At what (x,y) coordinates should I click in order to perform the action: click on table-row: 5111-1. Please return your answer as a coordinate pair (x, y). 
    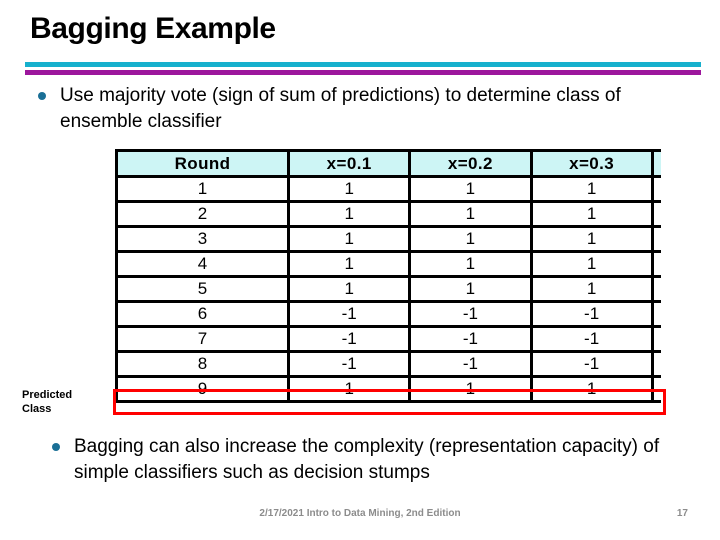
    Looking at the image, I should click on (389, 289).